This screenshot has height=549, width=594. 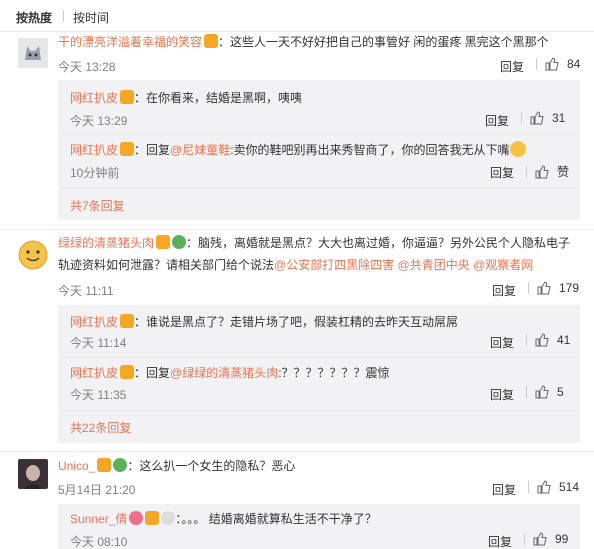 I want to click on comment-text: Unico_ ：这么扒一个女生的隐私？恶心, so click(x=177, y=465).